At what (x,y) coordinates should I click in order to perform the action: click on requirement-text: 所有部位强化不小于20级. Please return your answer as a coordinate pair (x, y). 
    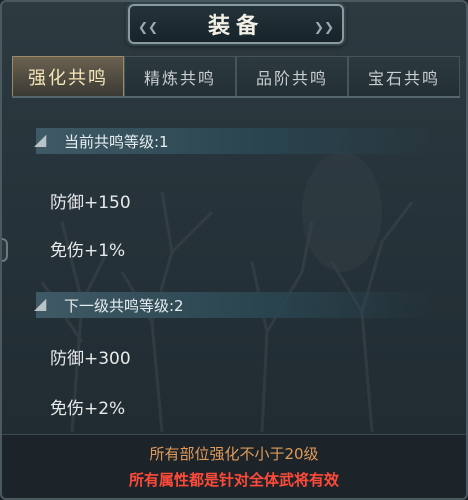
    Looking at the image, I should click on (234, 454).